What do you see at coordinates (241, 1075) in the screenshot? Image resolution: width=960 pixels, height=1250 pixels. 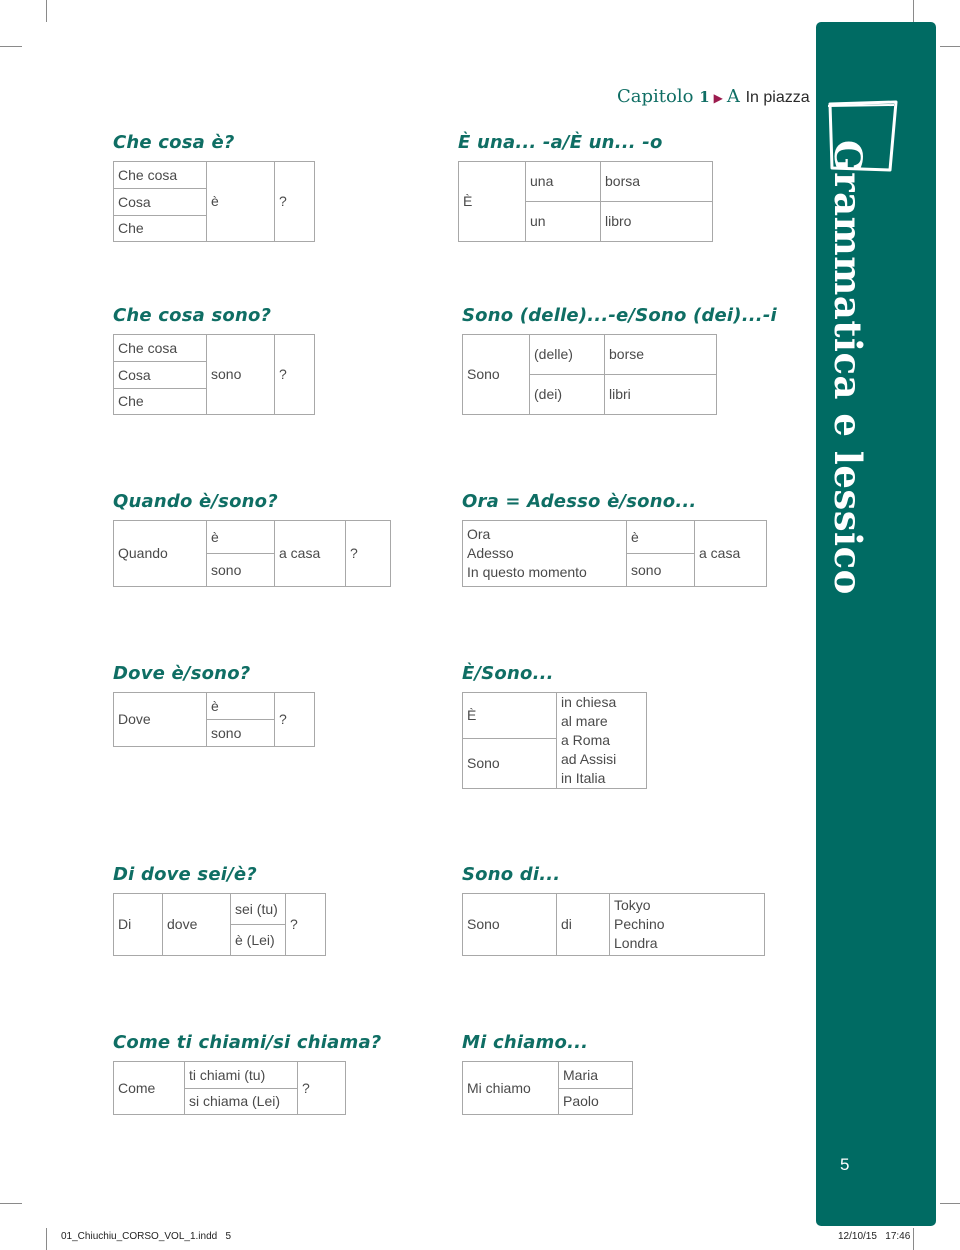 I see `table-cell: ti chiami (tu)` at bounding box center [241, 1075].